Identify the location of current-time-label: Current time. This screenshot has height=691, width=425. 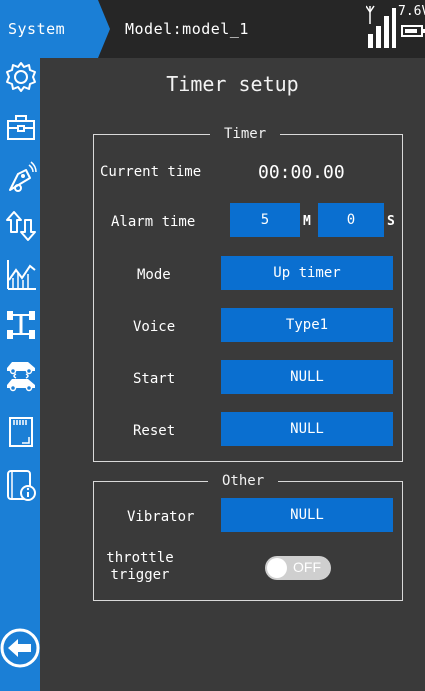
(151, 172).